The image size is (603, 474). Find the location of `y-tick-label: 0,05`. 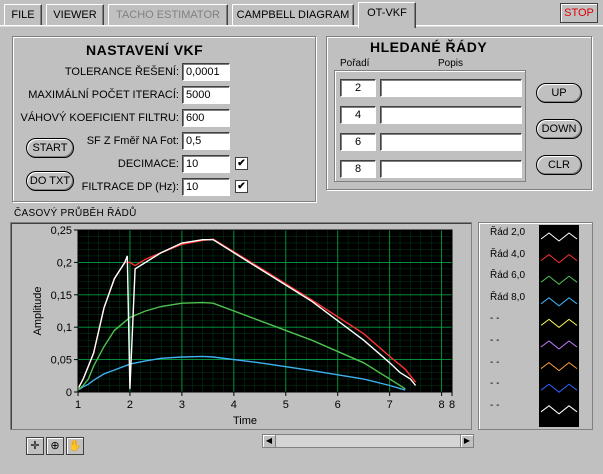

y-tick-label: 0,05 is located at coordinates (61, 361).